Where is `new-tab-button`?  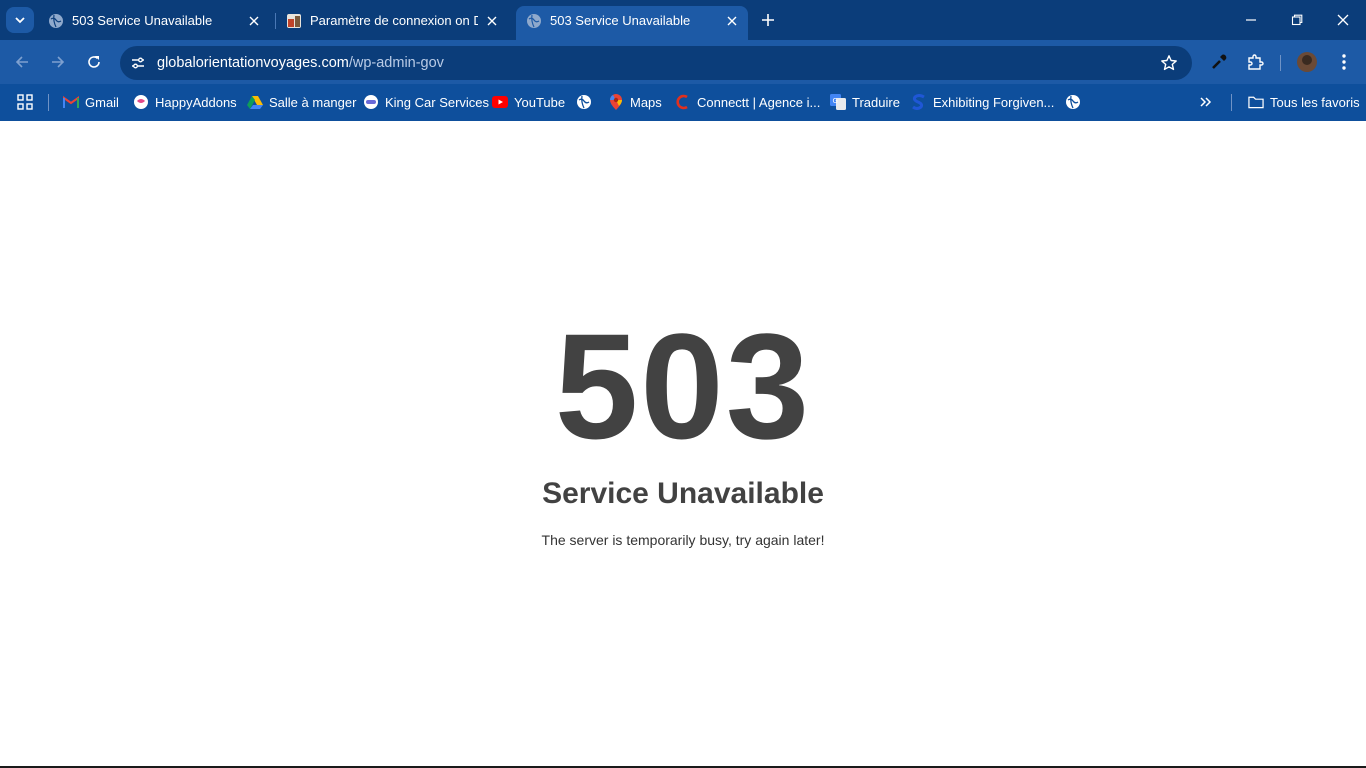
new-tab-button is located at coordinates (768, 20).